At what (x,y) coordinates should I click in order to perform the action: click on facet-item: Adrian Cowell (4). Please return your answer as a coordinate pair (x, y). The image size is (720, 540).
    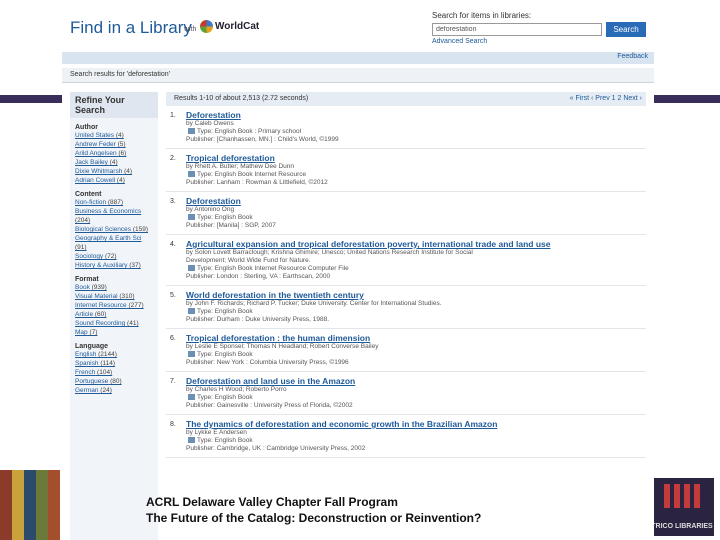
    Looking at the image, I should click on (114, 180).